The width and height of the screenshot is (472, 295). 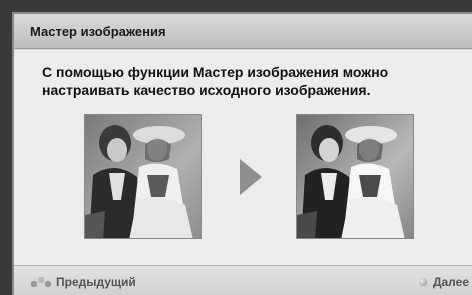 What do you see at coordinates (243, 280) in the screenshot?
I see `footer-bar: Предыдущий Далее` at bounding box center [243, 280].